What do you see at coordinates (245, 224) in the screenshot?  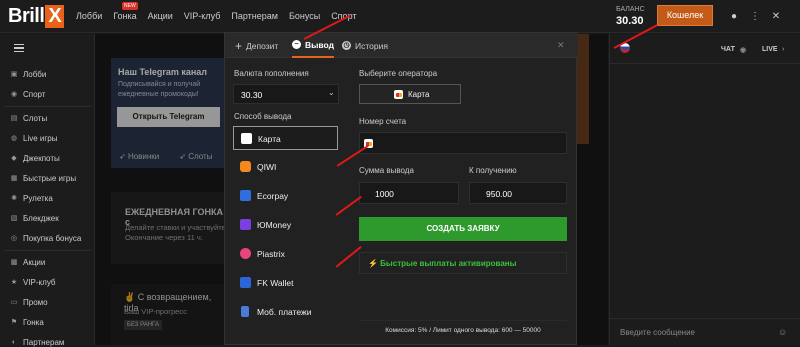 I see `yumoney-icon` at bounding box center [245, 224].